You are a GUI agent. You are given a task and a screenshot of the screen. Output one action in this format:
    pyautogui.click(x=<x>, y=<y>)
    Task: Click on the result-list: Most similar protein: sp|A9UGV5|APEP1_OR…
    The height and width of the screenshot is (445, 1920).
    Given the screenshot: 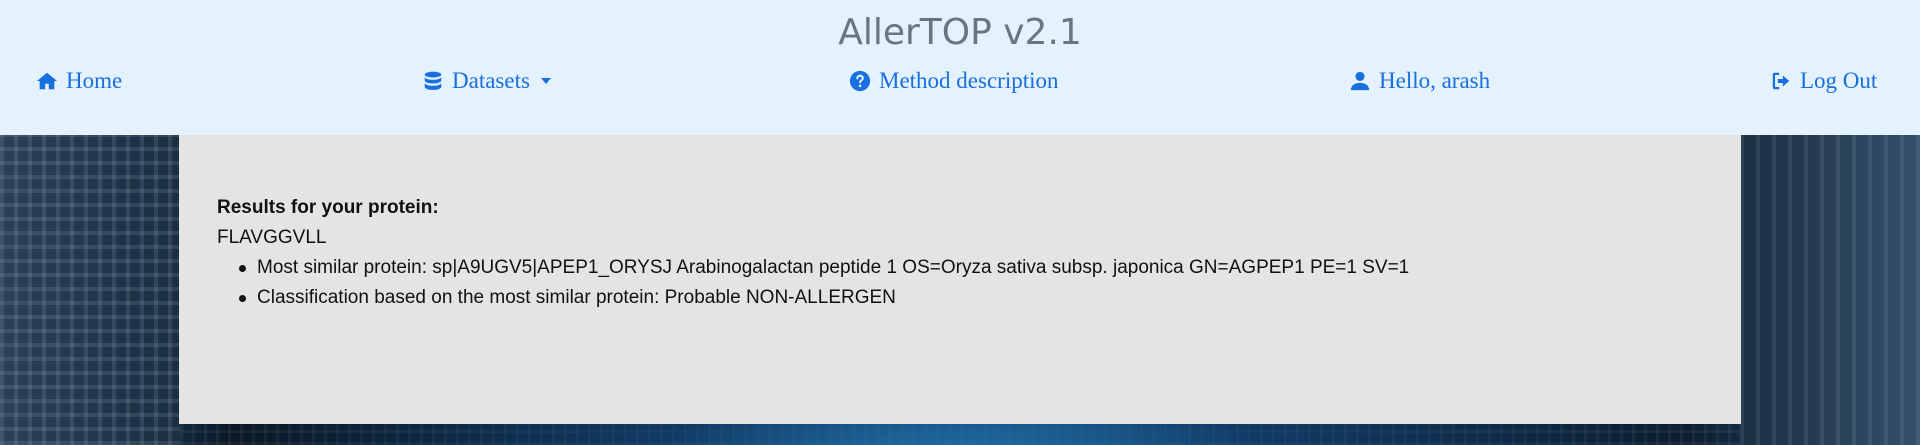 What is the action you would take?
    pyautogui.click(x=824, y=283)
    